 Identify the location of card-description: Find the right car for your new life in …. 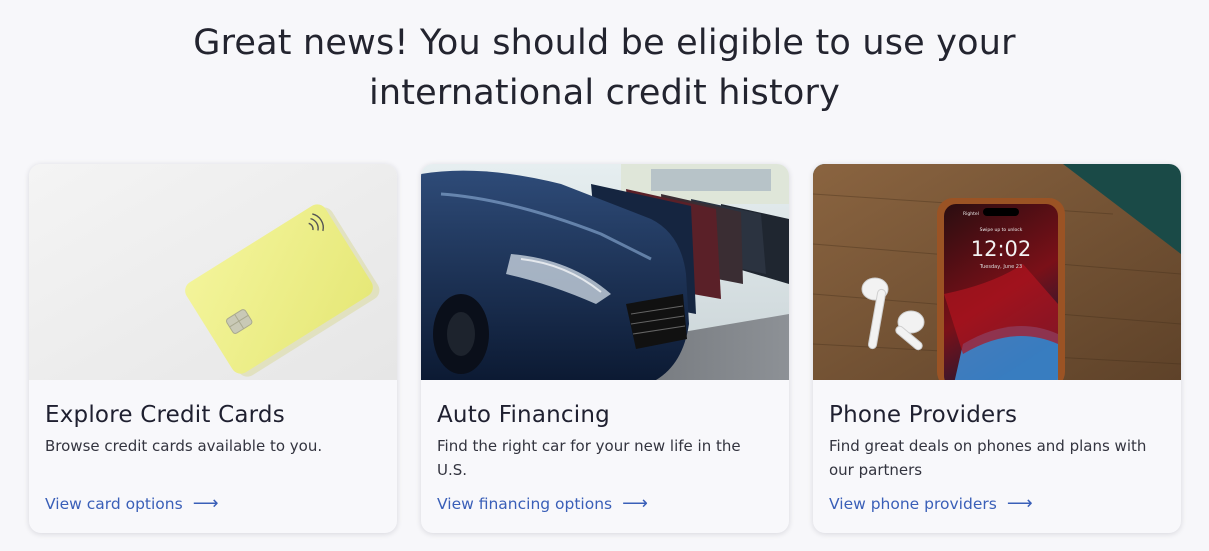
(589, 458).